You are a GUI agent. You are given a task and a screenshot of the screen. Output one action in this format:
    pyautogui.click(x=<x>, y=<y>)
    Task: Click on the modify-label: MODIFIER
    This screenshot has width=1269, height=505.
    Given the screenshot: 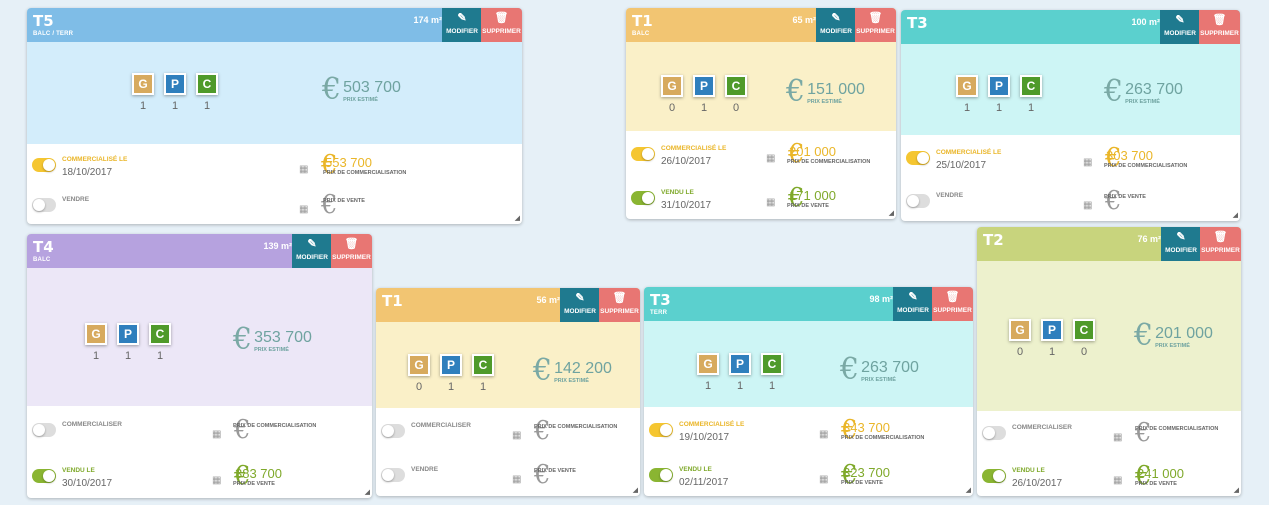 What is the action you would take?
    pyautogui.click(x=462, y=31)
    